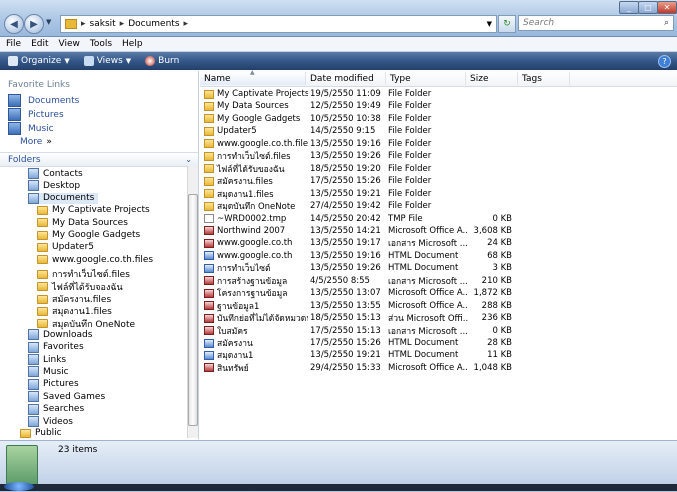 The width and height of the screenshot is (677, 492). I want to click on file-size: 210 KB, so click(496, 280).